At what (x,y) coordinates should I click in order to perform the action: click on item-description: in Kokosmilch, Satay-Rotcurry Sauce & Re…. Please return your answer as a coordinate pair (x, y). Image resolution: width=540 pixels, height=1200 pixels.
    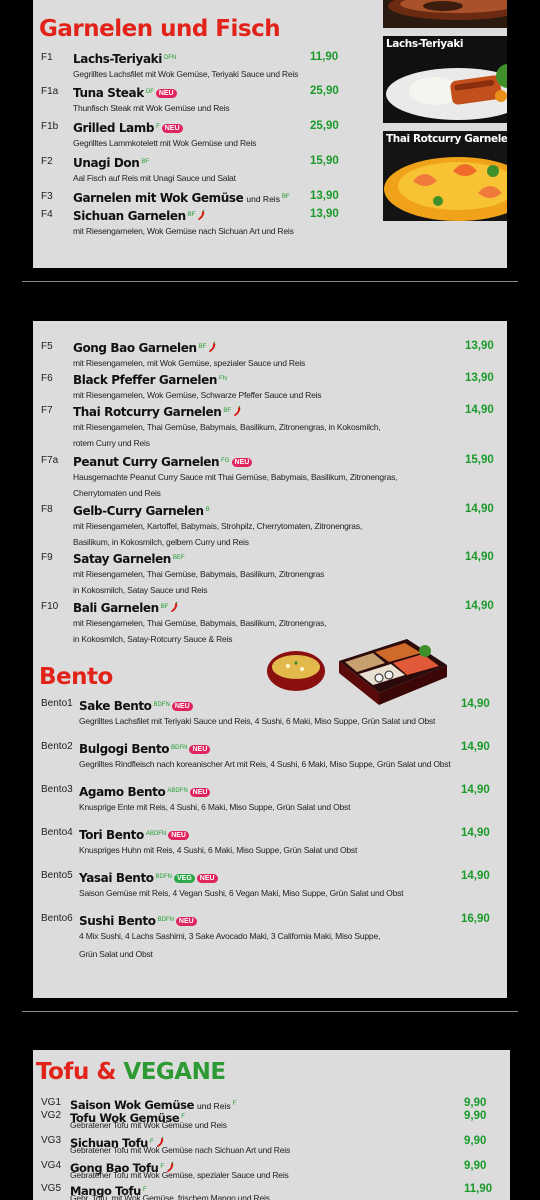
    Looking at the image, I should click on (153, 639).